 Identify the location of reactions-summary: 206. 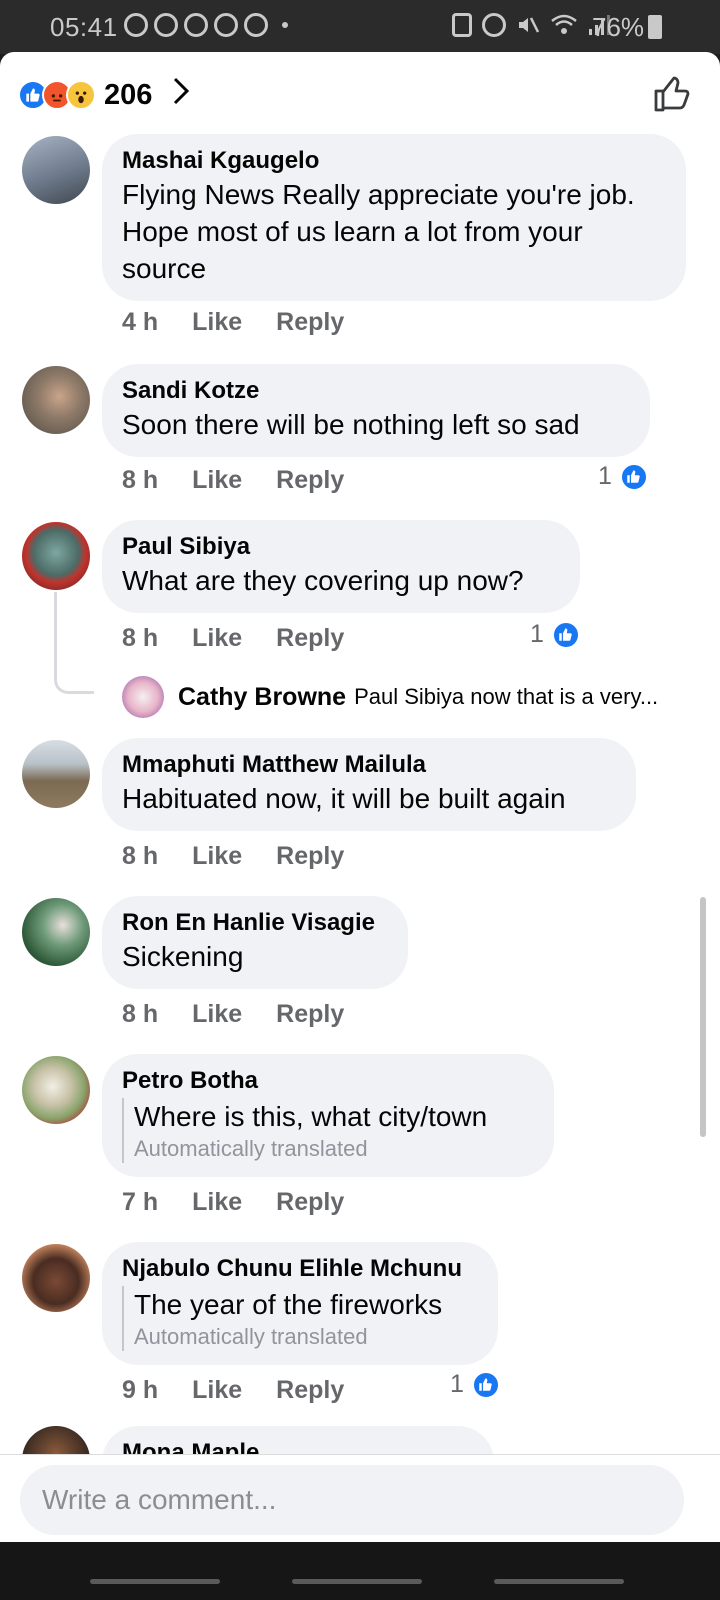
(105, 95).